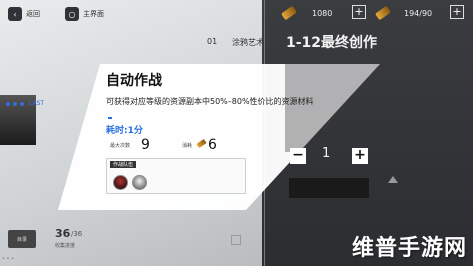 The width and height of the screenshot is (473, 266). What do you see at coordinates (110, 118) in the screenshot?
I see `accent-dash` at bounding box center [110, 118].